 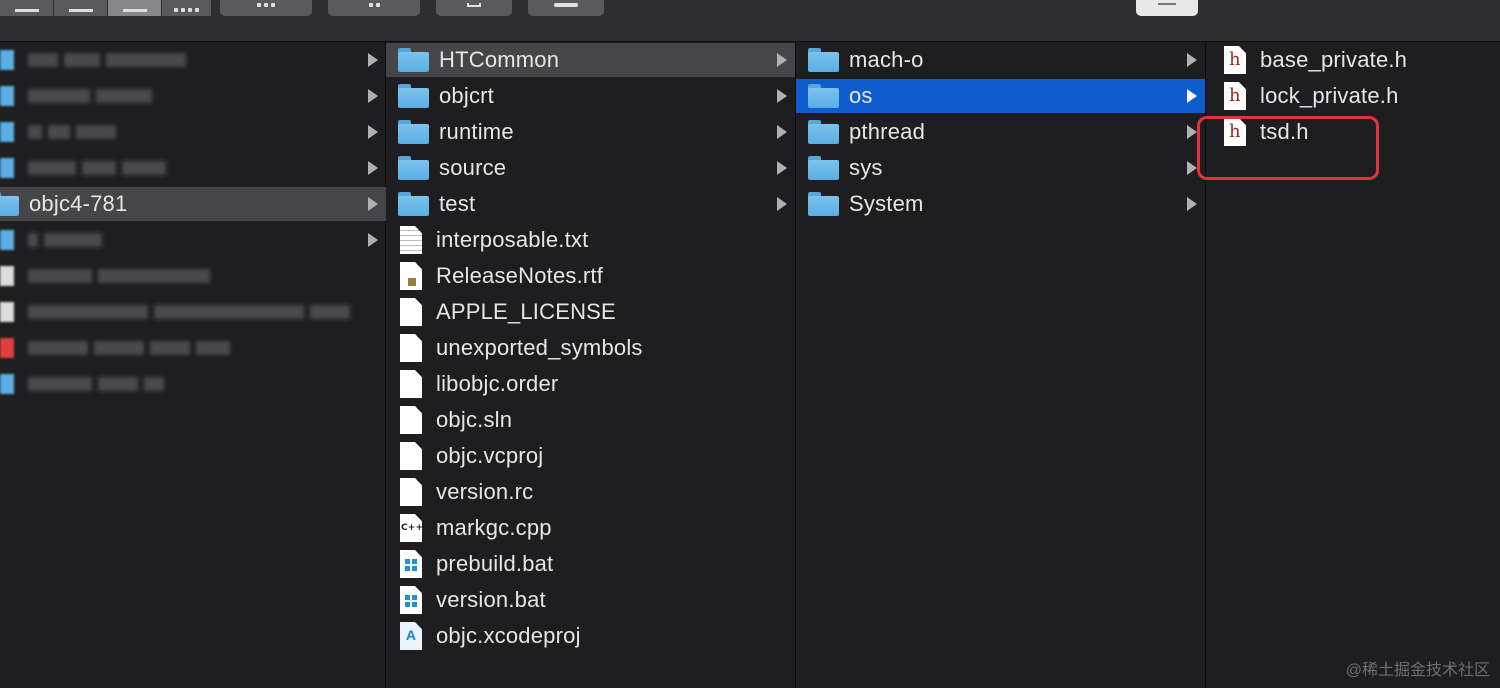 I want to click on list-item-unexported-symbols: unexported_symbols, so click(x=590, y=348).